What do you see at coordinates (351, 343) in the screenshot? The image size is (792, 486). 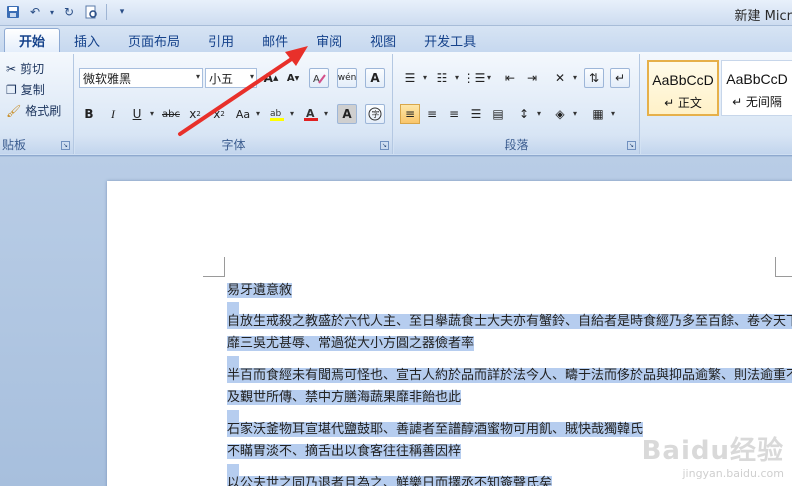 I see `selected-text: 靡三吳尤甚辱、常過從大小方圓之器儉者率` at bounding box center [351, 343].